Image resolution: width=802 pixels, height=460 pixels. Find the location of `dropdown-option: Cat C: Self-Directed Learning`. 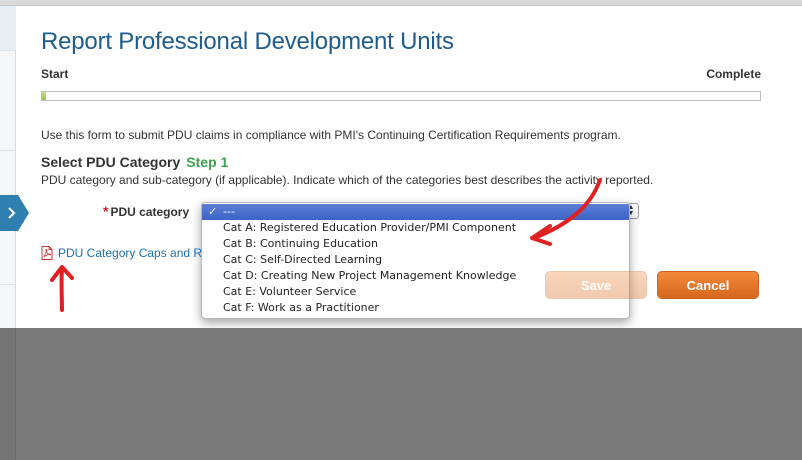

dropdown-option: Cat C: Self-Directed Learning is located at coordinates (415, 260).